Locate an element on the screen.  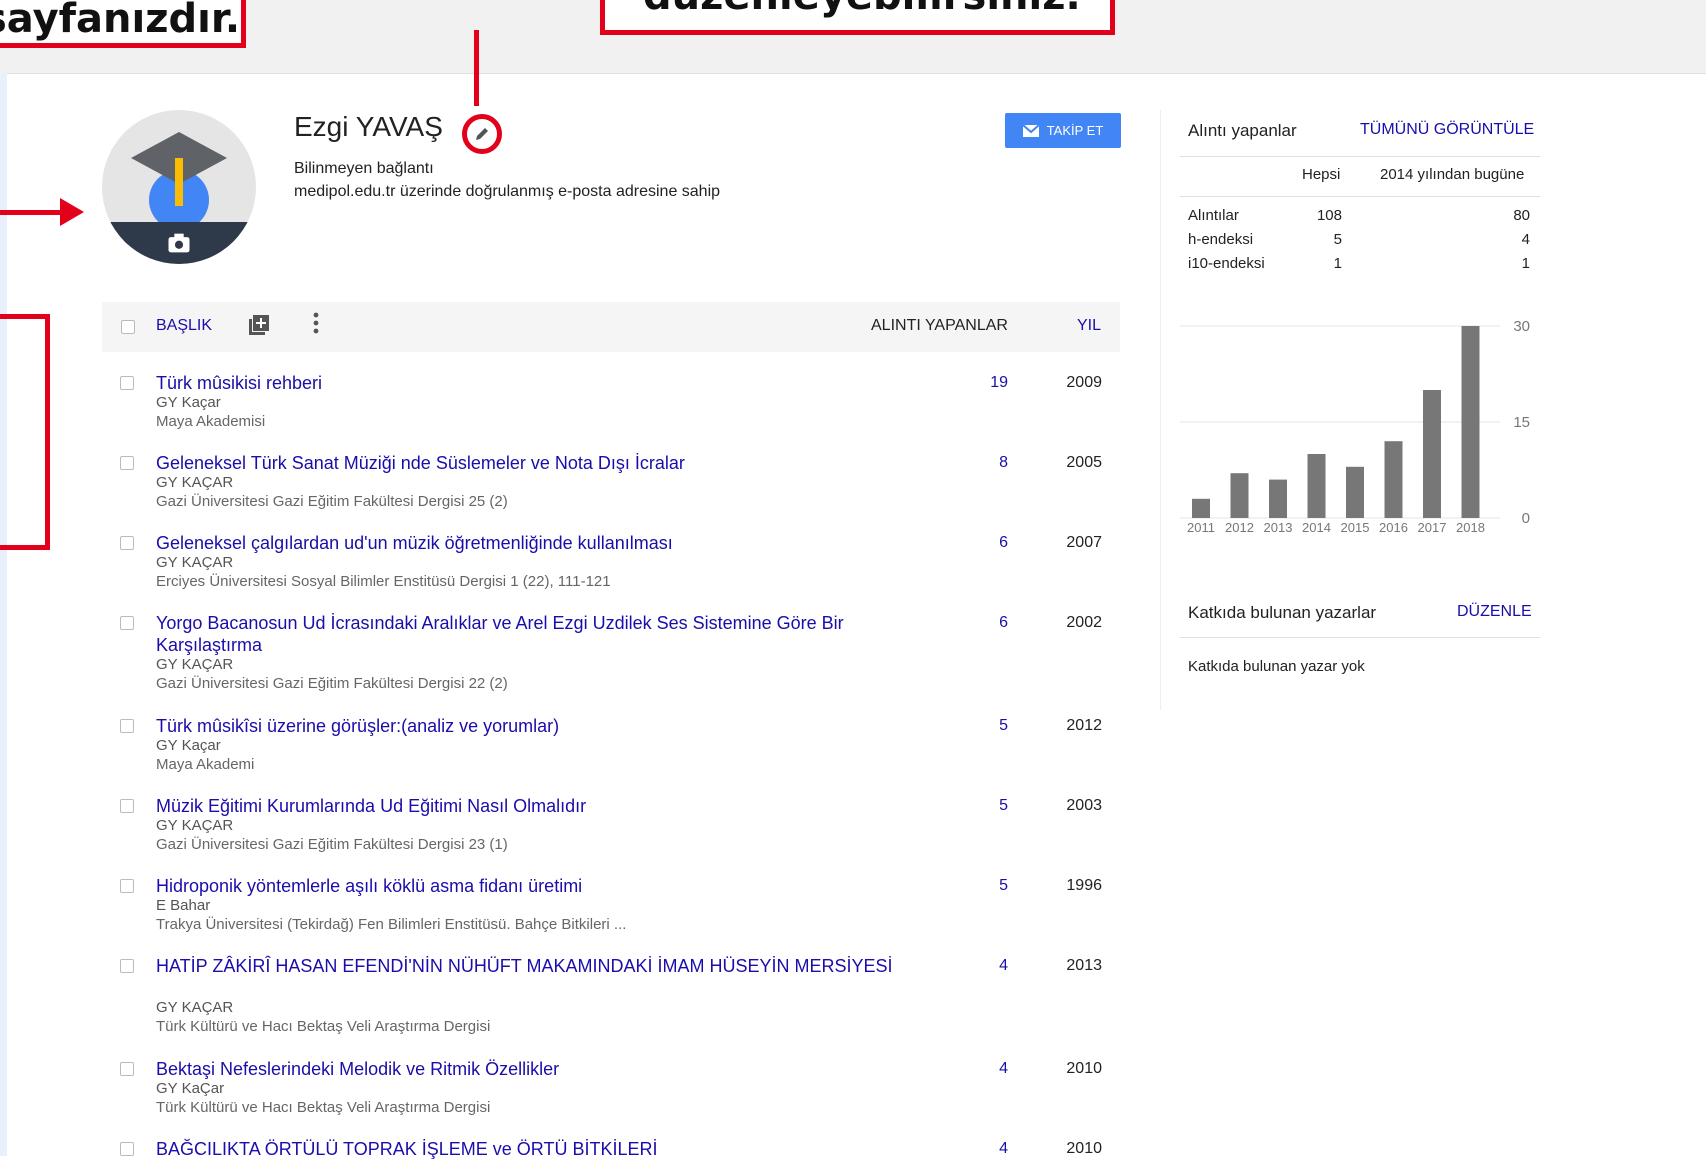
select-all-checkbox is located at coordinates (128, 327).